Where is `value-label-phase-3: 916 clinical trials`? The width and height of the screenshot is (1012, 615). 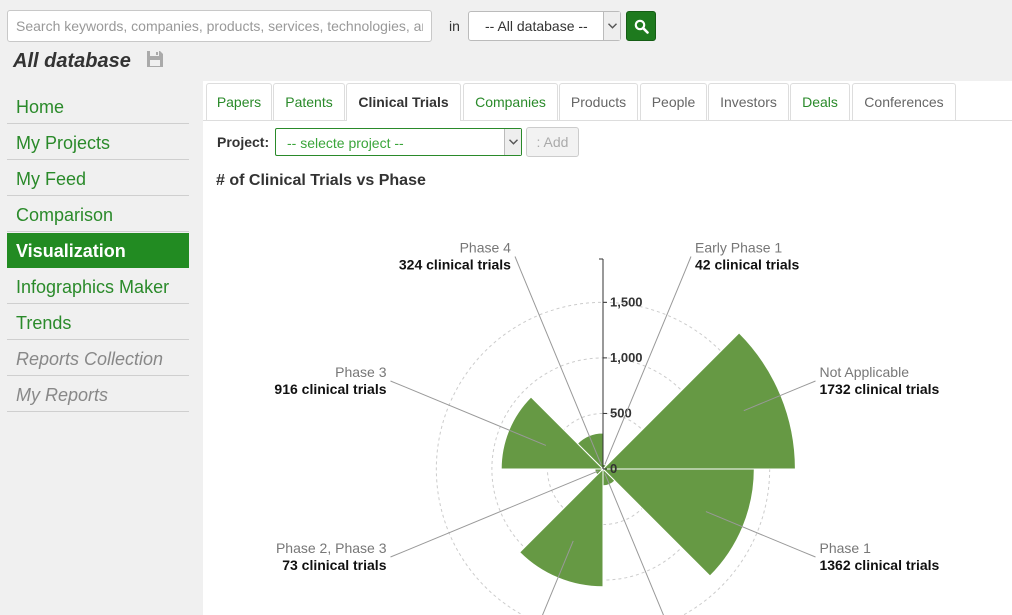
value-label-phase-3: 916 clinical trials is located at coordinates (330, 389).